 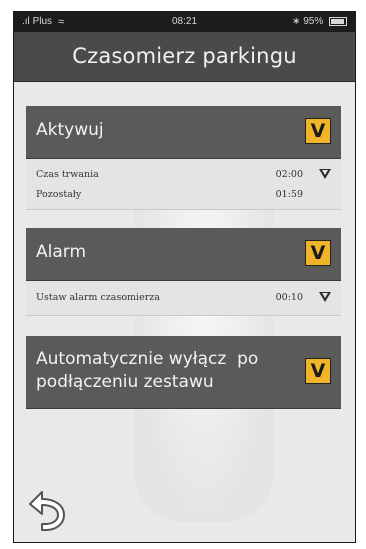 What do you see at coordinates (318, 253) in the screenshot?
I see `alarm-checkbox: V` at bounding box center [318, 253].